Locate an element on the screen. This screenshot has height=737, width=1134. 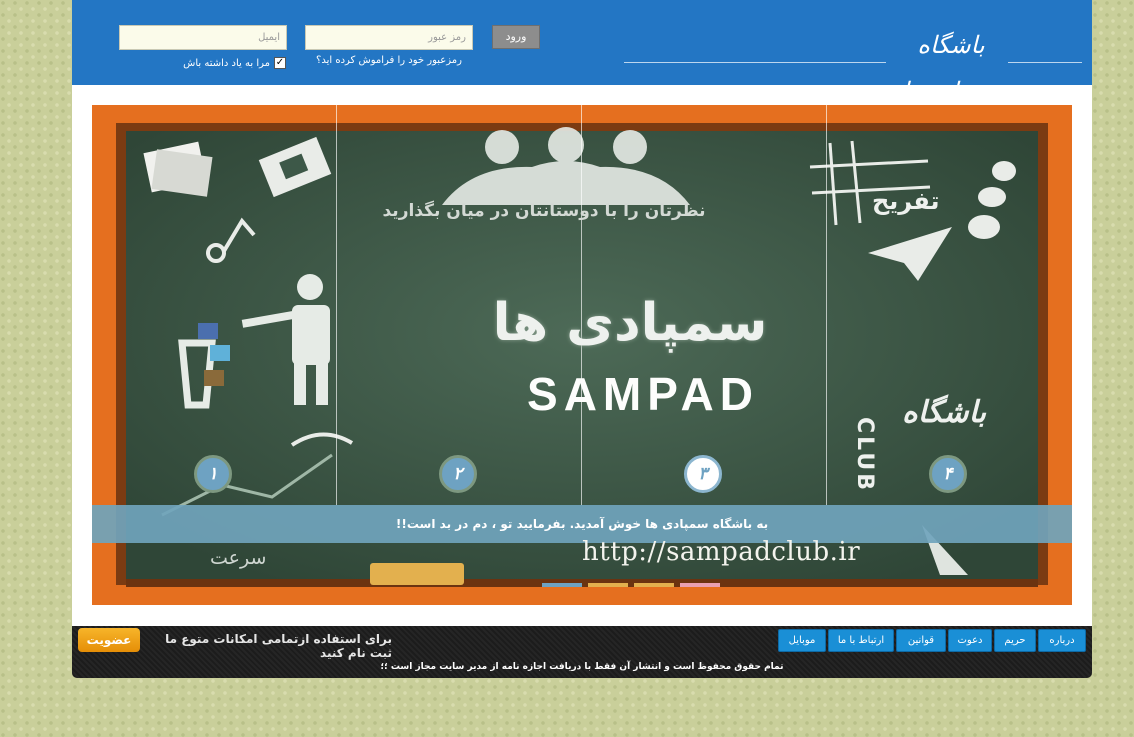
board-club: CLUB is located at coordinates (864, 455).